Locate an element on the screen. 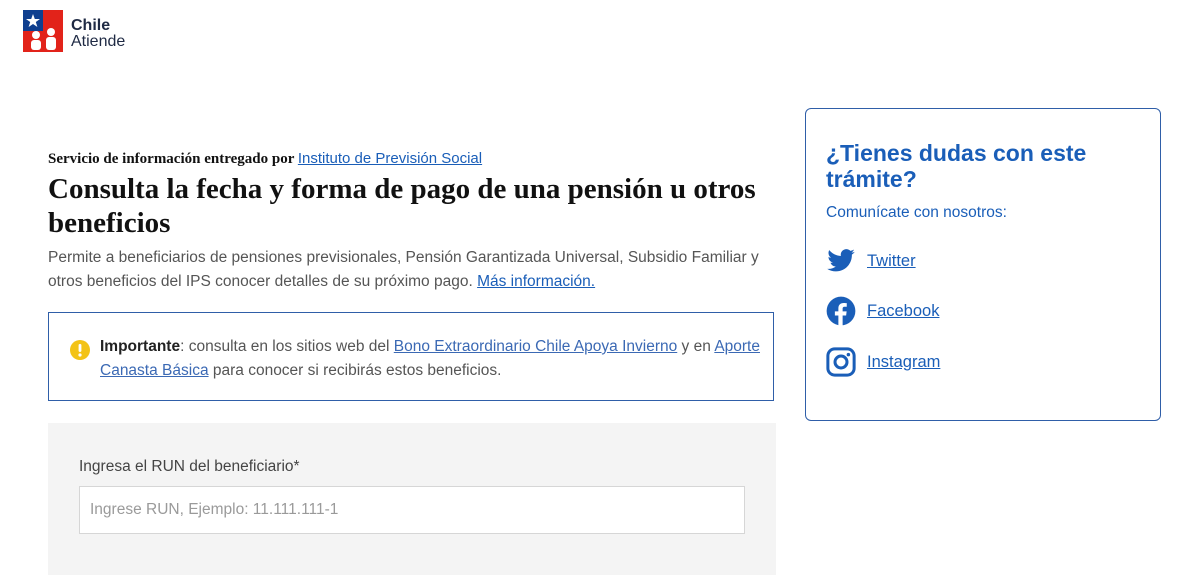  chile-atiende-logo: Chile Atiende is located at coordinates (74, 31).